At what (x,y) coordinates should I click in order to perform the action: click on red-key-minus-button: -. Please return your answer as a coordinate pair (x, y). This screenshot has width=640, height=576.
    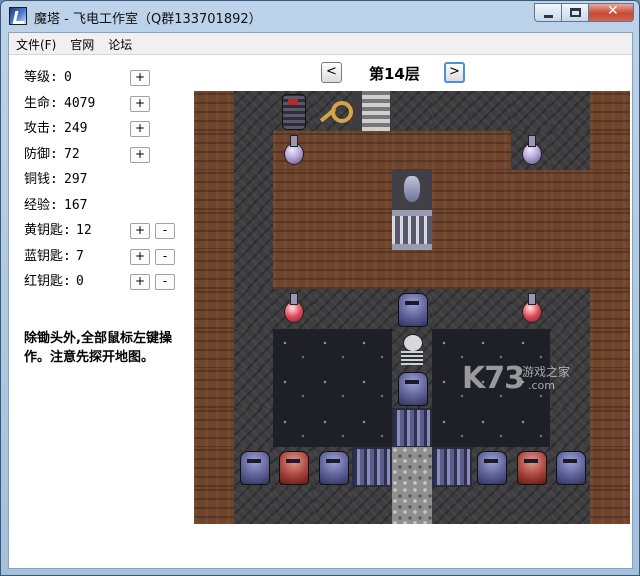
    Looking at the image, I should click on (165, 282).